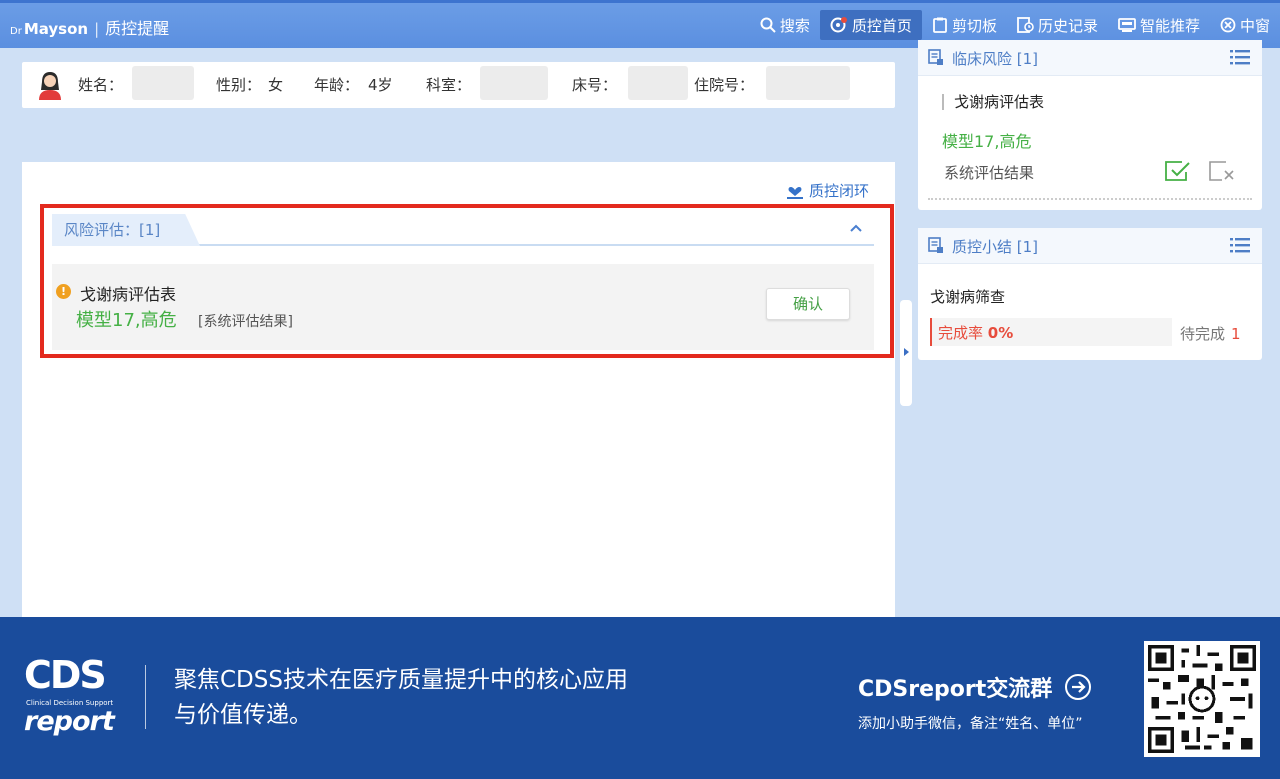 This screenshot has width=1280, height=779. I want to click on completion-rate-value: 0%, so click(1000, 333).